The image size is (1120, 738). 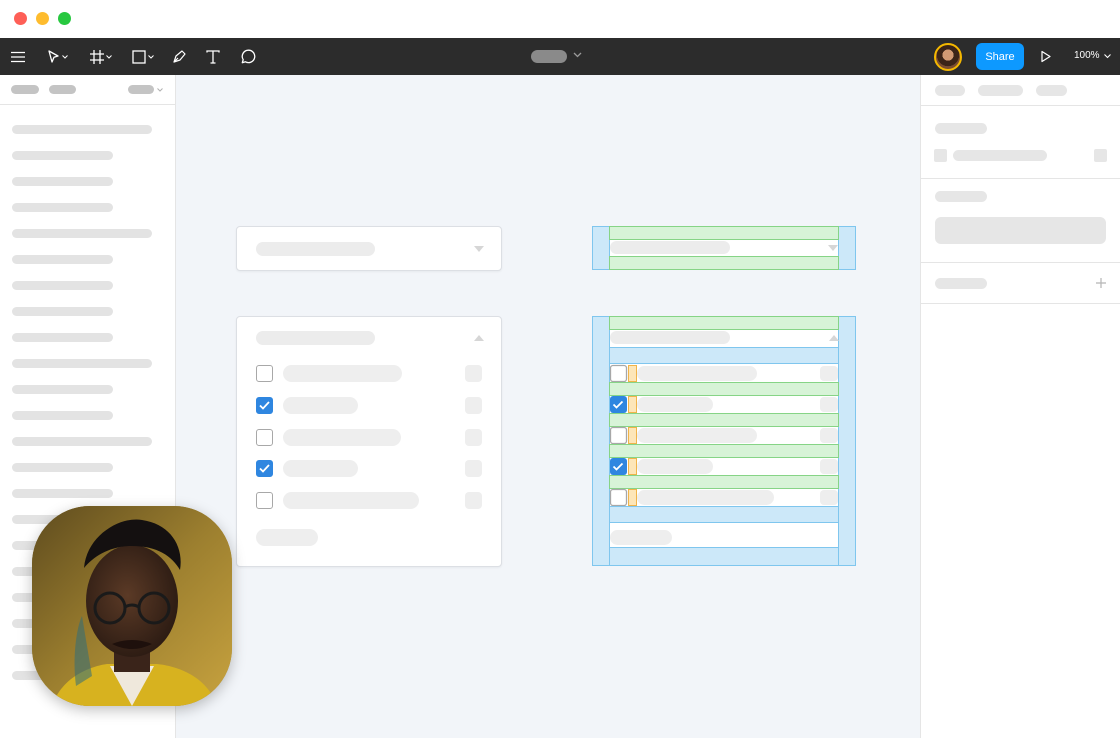 I want to click on auto-layout-overlay-expanded, so click(x=725, y=441).